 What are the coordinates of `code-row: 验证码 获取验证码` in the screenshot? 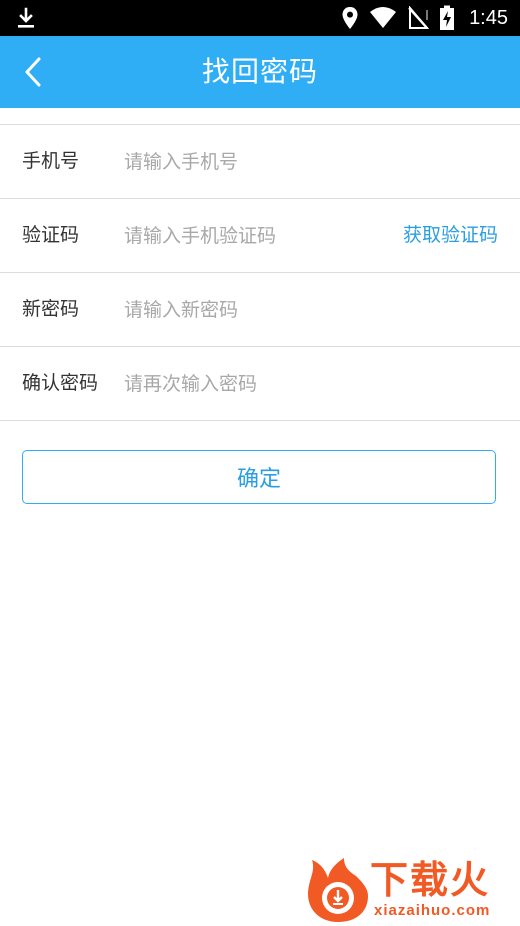 It's located at (260, 236).